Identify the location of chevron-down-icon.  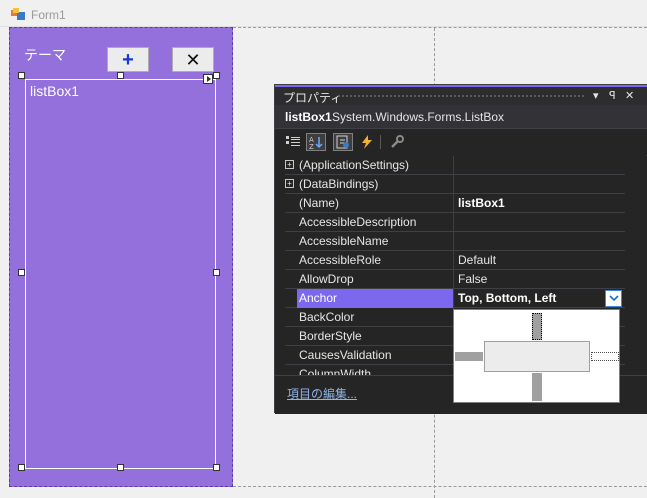
(613, 298).